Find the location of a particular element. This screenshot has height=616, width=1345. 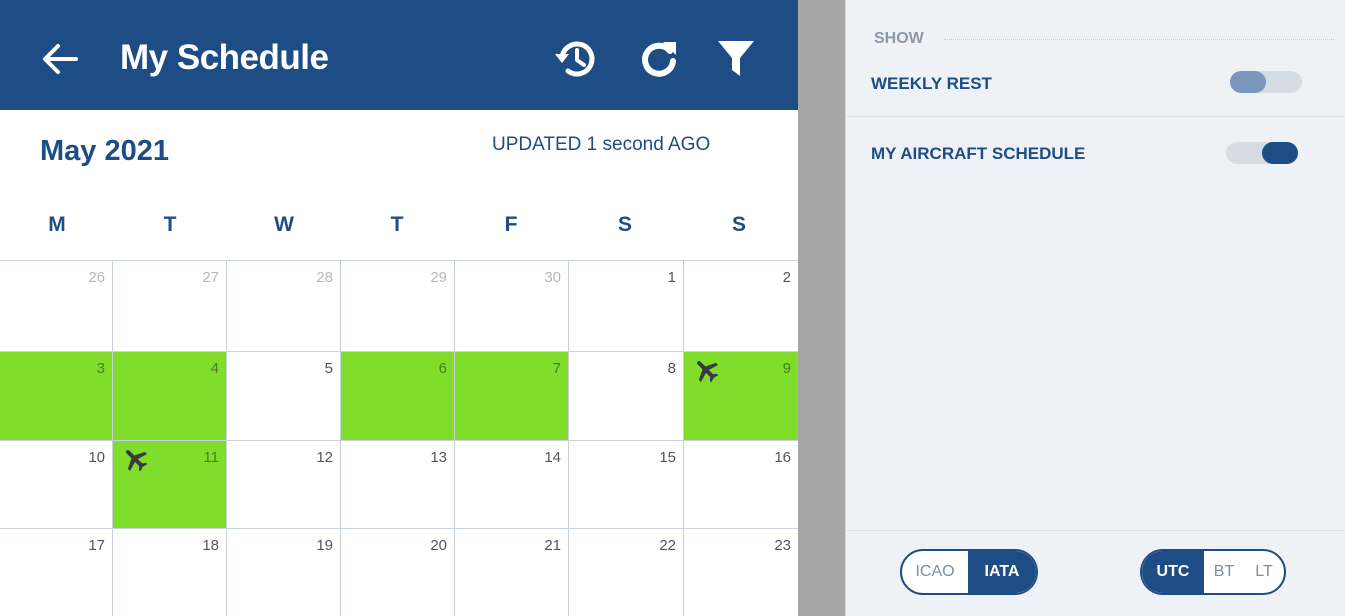

utc-option: UTC is located at coordinates (1173, 572).